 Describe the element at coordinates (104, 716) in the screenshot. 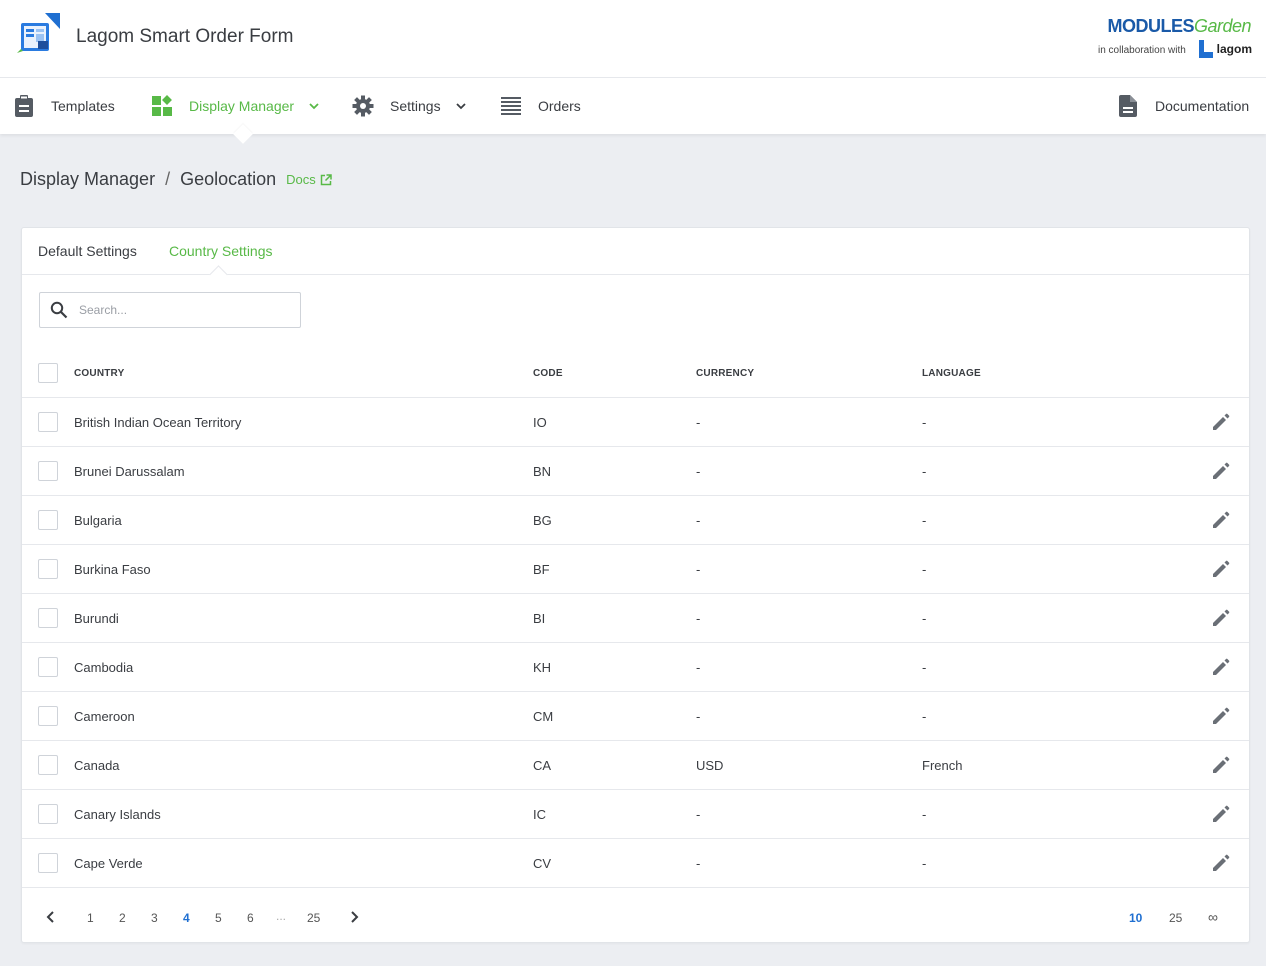

I see `cell-country: Cameroon` at that location.